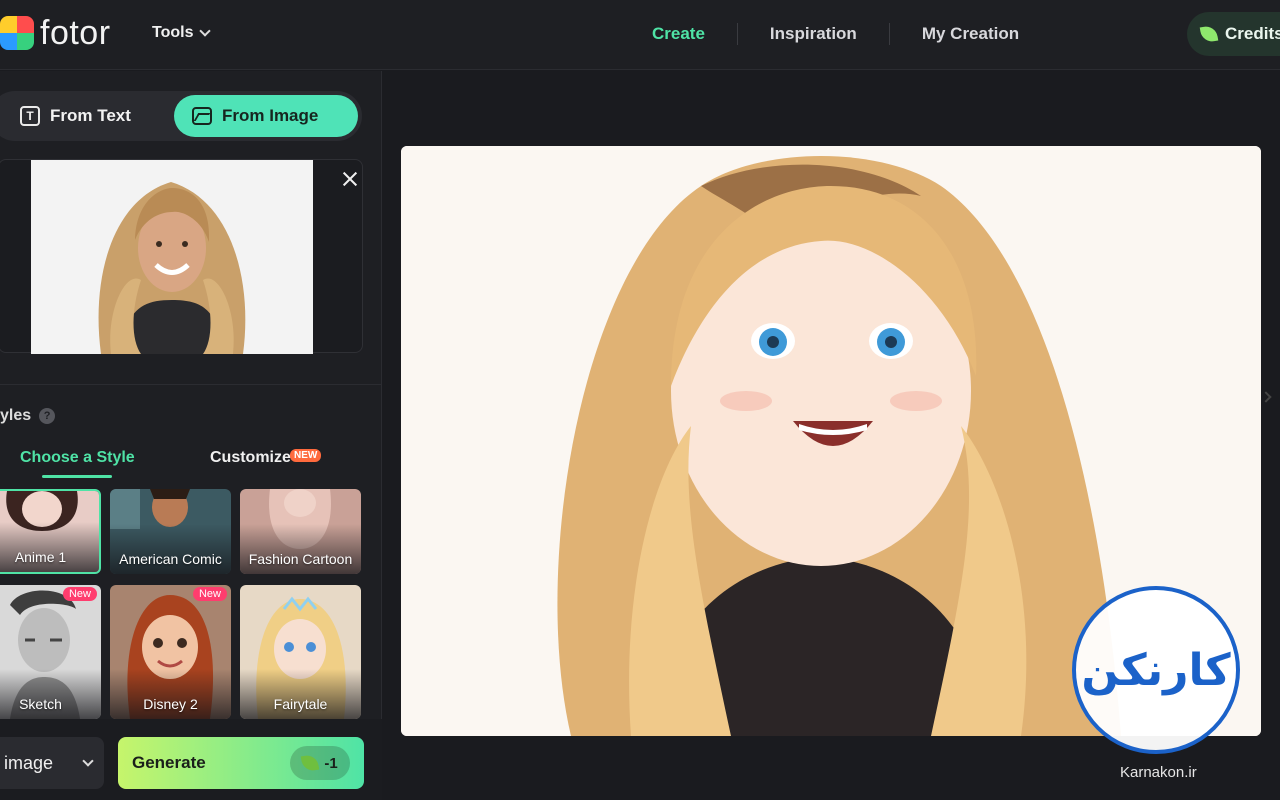 The height and width of the screenshot is (800, 1280). I want to click on generate-label: Generate, so click(169, 762).